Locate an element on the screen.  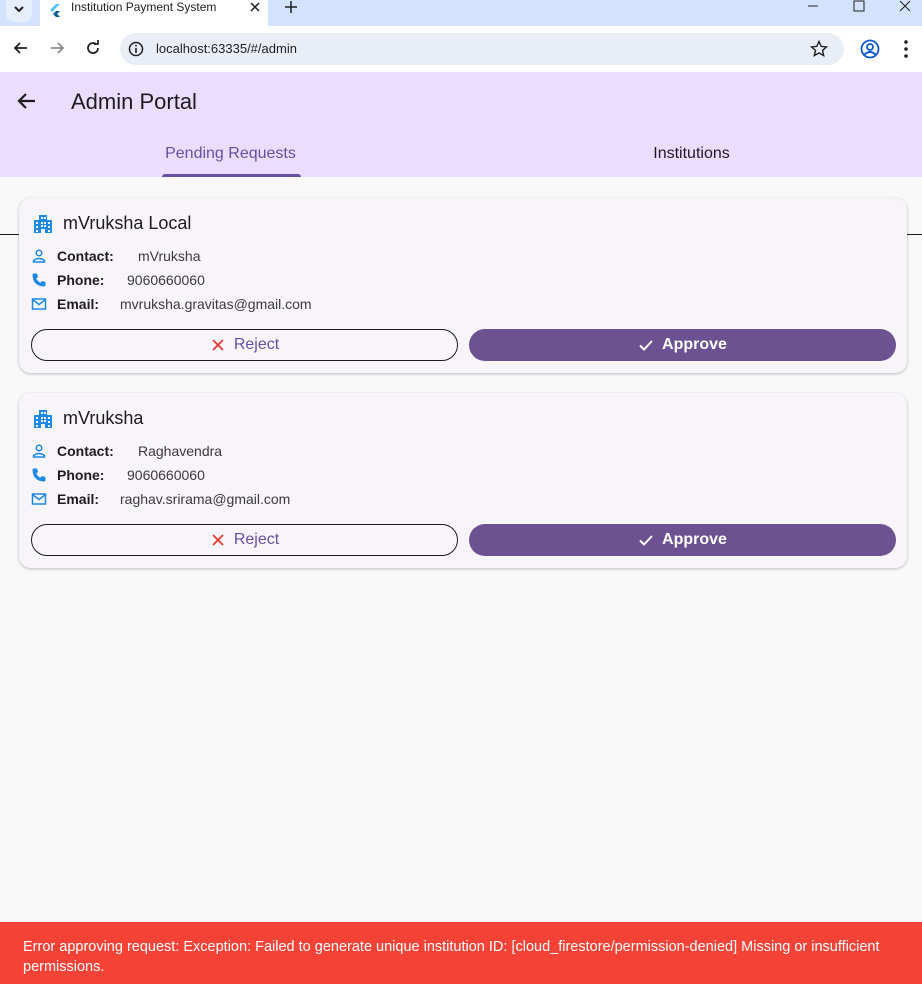
info-icon is located at coordinates (136, 49).